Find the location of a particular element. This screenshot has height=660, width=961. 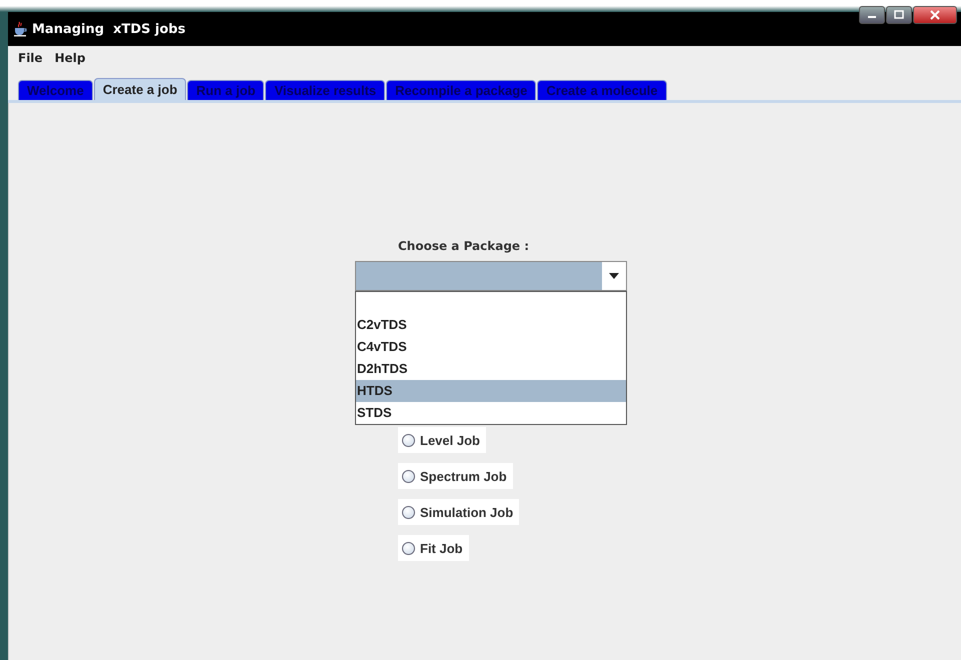

package-dropdown is located at coordinates (491, 276).